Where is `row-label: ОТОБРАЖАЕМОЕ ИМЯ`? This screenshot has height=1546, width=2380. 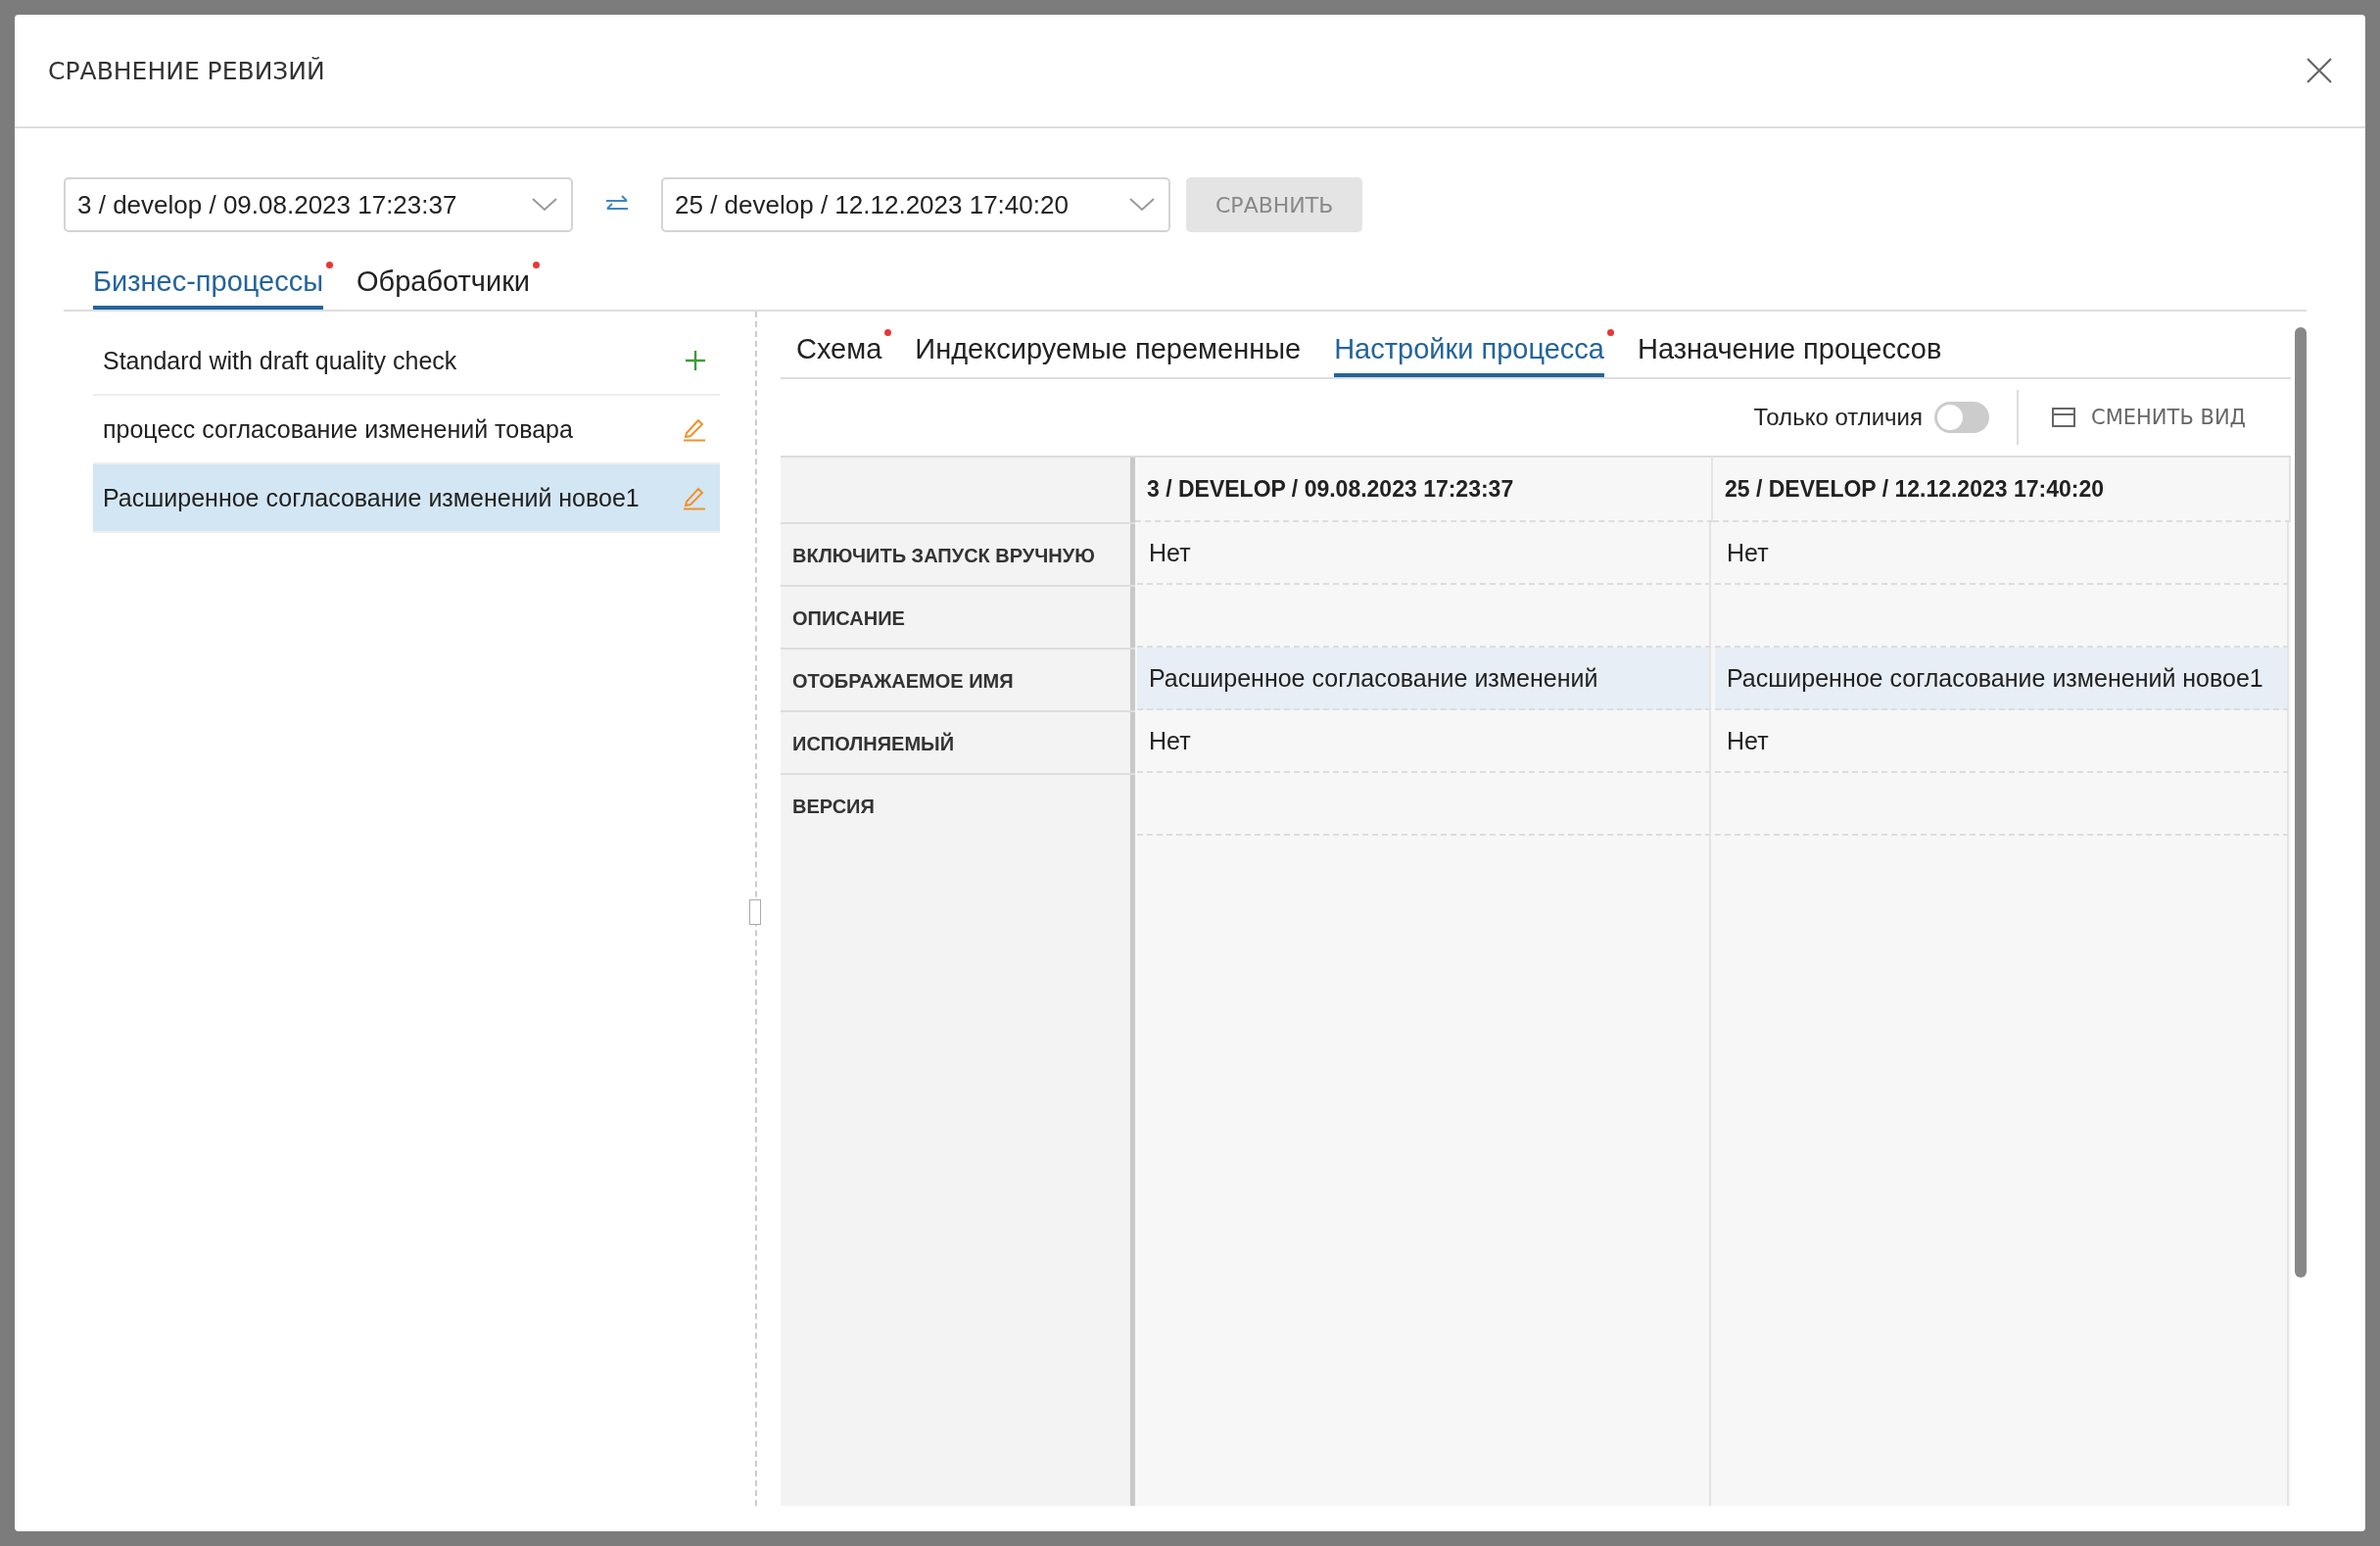 row-label: ОТОБРАЖАЕМОЕ ИМЯ is located at coordinates (903, 682).